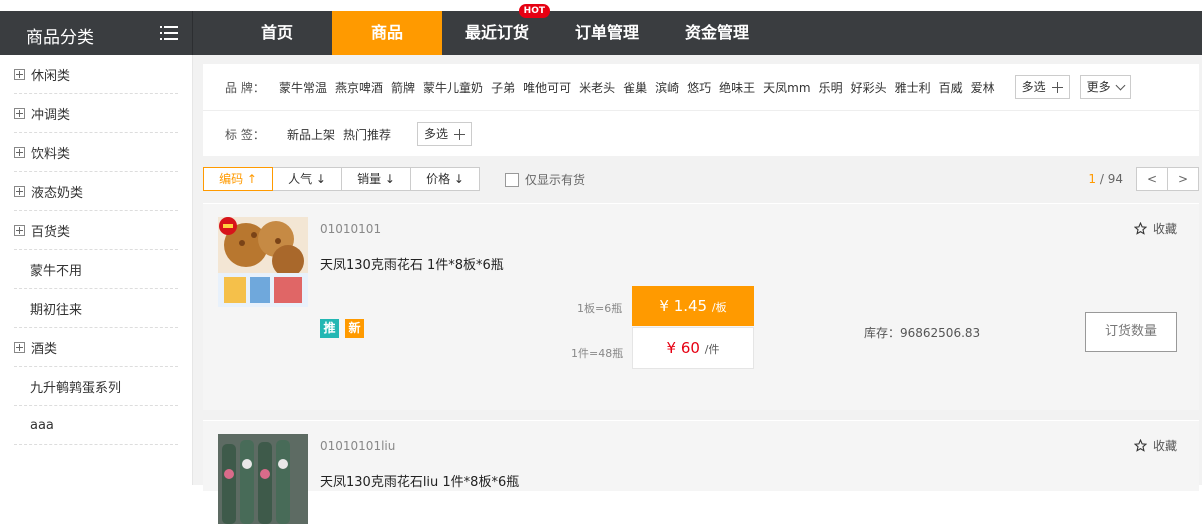 This screenshot has height=524, width=1202. I want to click on recommend-badge: 推, so click(329, 328).